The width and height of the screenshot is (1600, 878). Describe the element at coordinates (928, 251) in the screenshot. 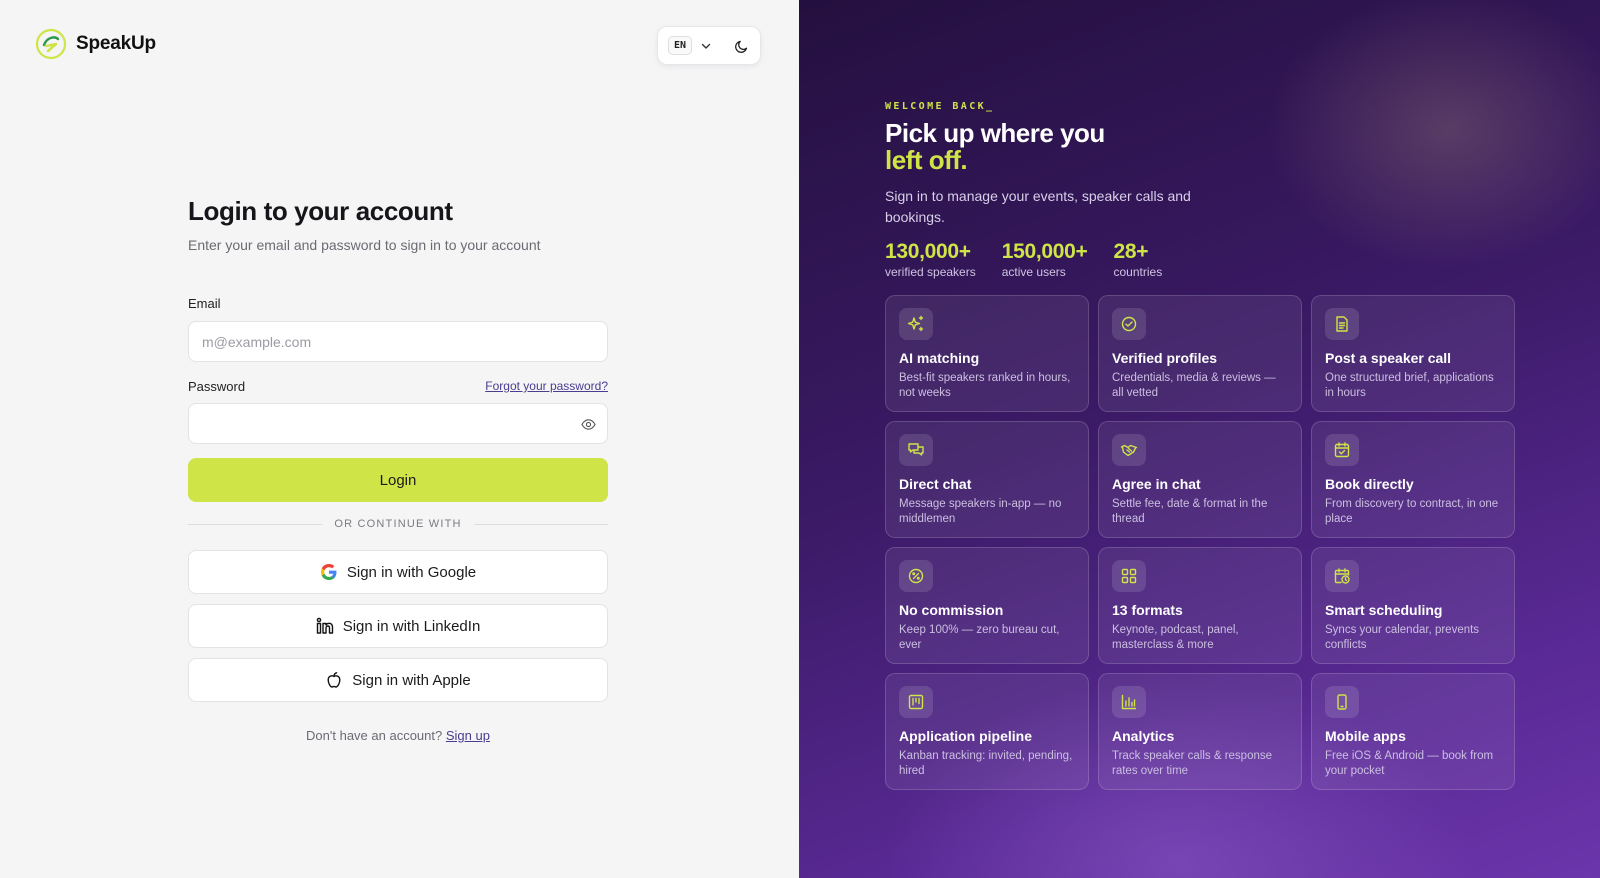

I see `stat-value: 130,000+` at that location.